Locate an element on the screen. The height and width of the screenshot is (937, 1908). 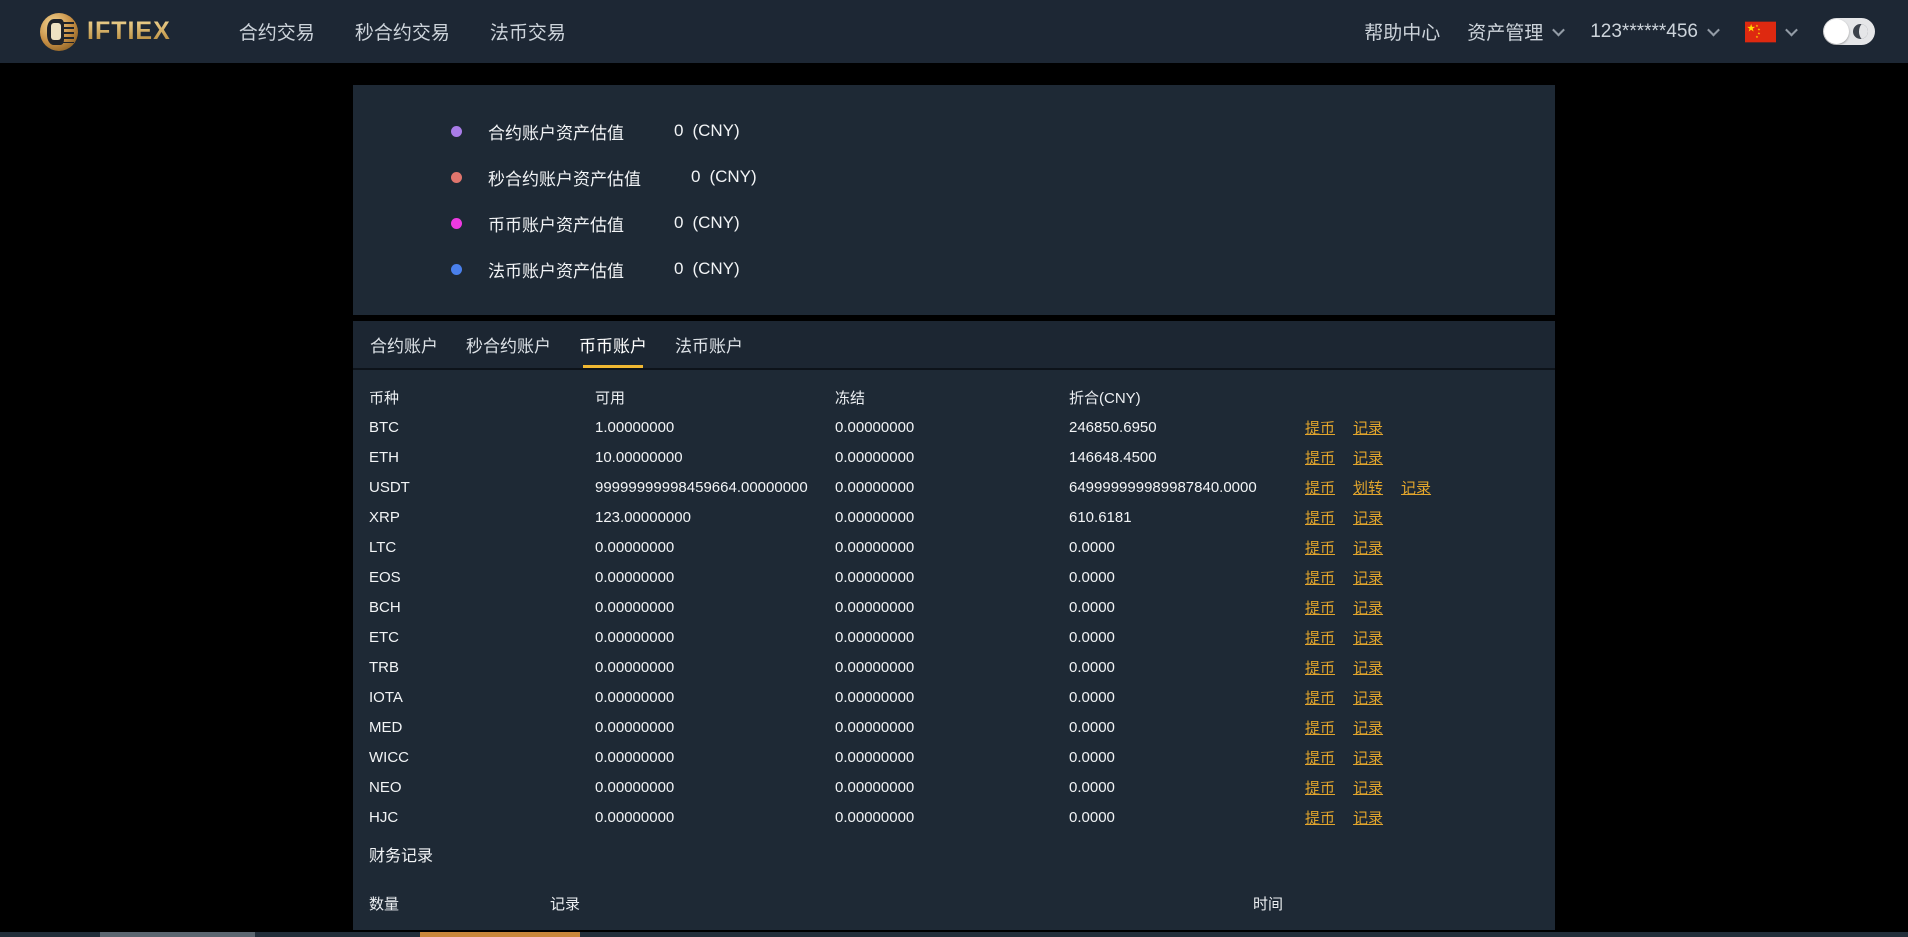
summary-row: 币币账户资产估值 0 (CNY) is located at coordinates (954, 223).